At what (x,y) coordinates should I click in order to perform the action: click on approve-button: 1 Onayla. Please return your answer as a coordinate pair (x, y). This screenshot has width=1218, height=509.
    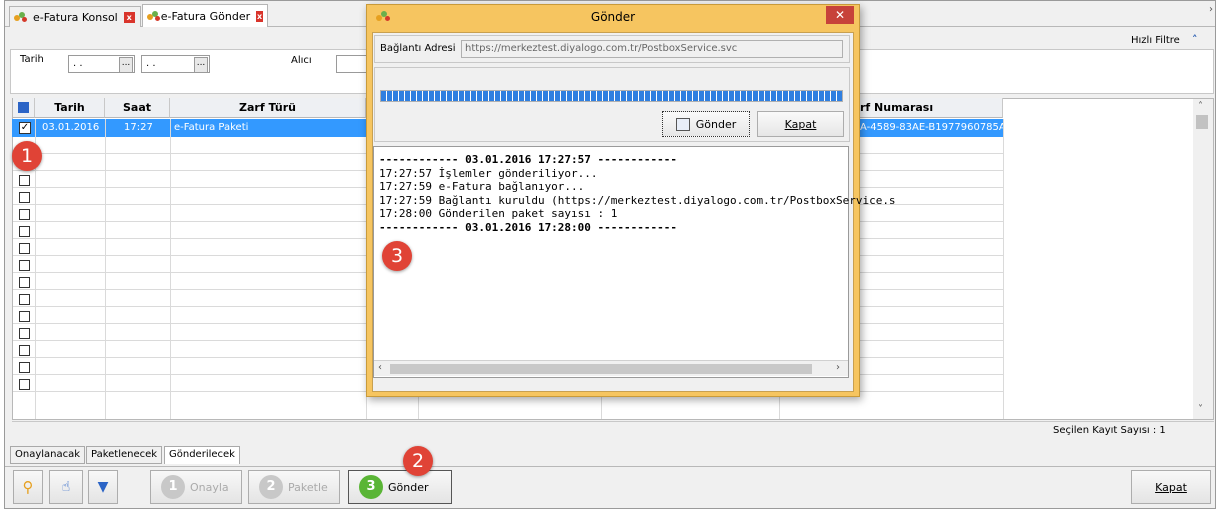
    Looking at the image, I should click on (196, 487).